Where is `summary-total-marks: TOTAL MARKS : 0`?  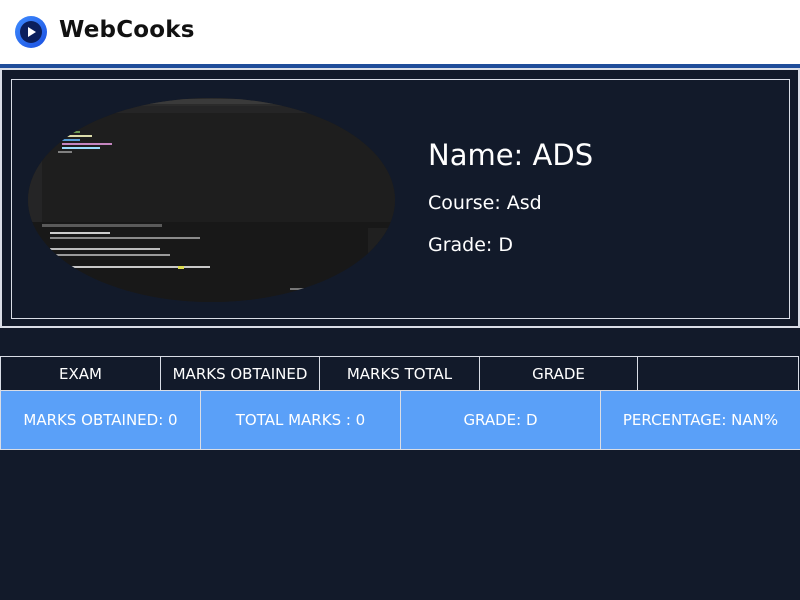 summary-total-marks: TOTAL MARKS : 0 is located at coordinates (300, 420).